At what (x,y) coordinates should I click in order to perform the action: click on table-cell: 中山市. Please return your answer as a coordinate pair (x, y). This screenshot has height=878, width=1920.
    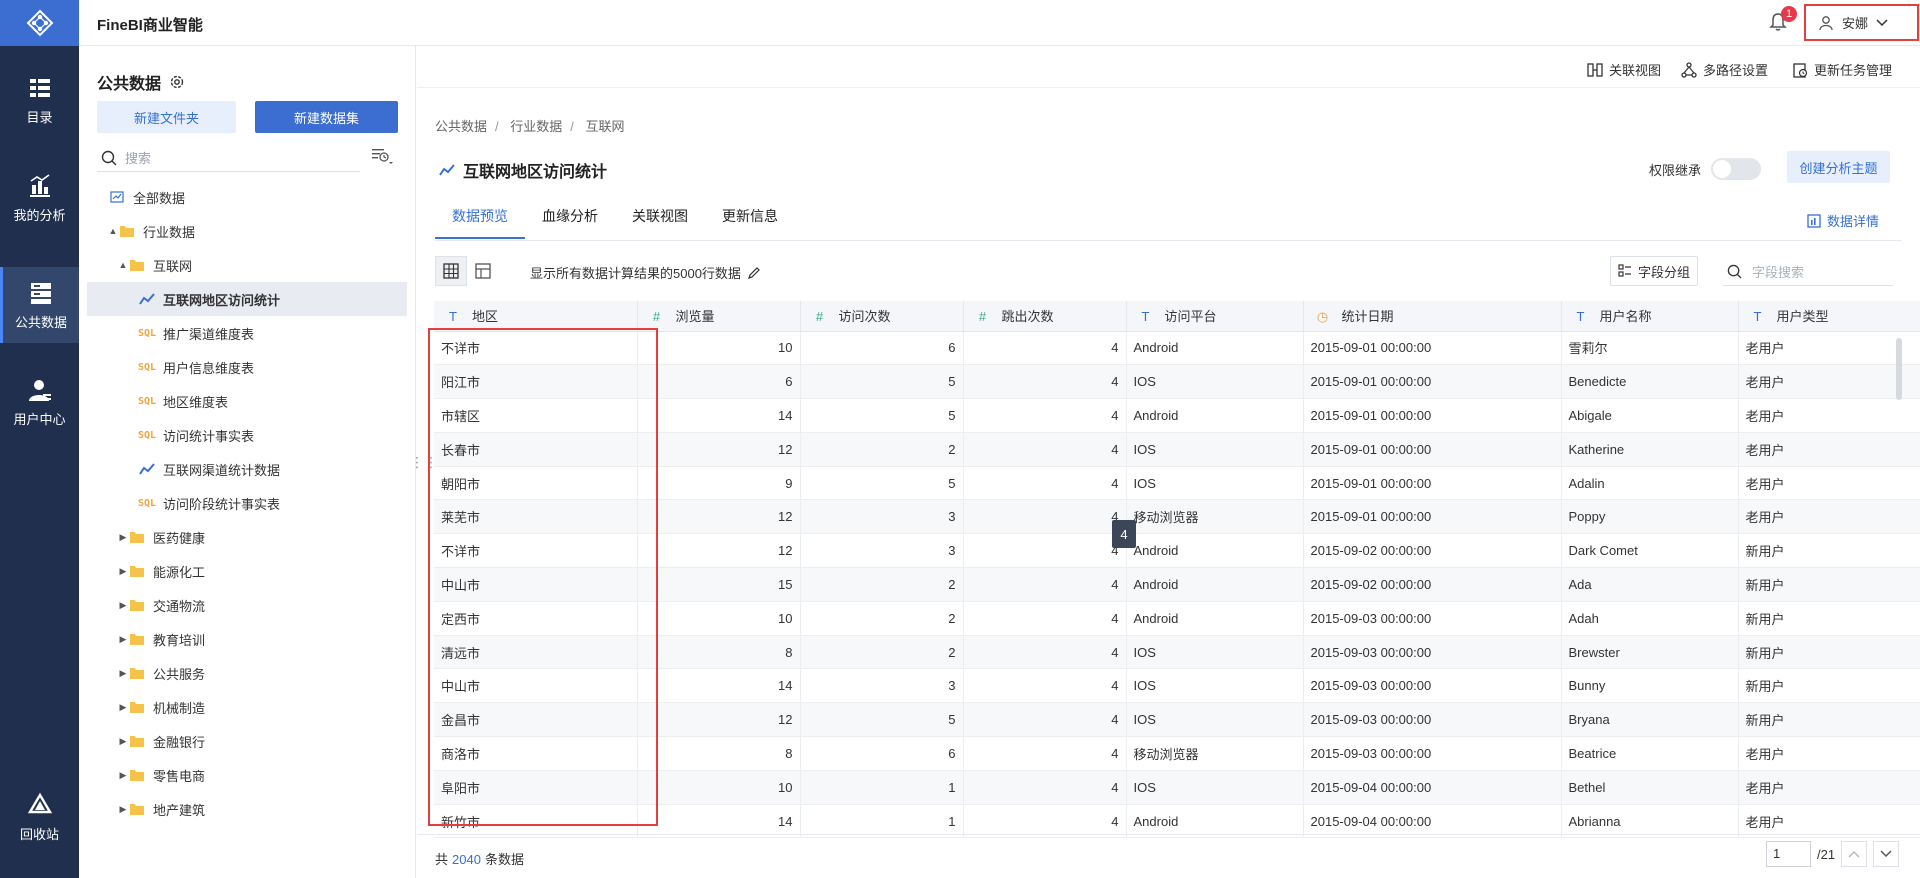
    Looking at the image, I should click on (536, 584).